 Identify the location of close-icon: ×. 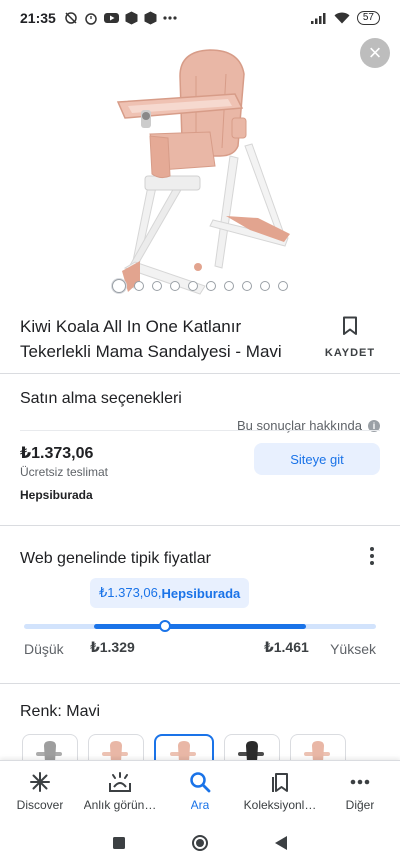
(375, 52).